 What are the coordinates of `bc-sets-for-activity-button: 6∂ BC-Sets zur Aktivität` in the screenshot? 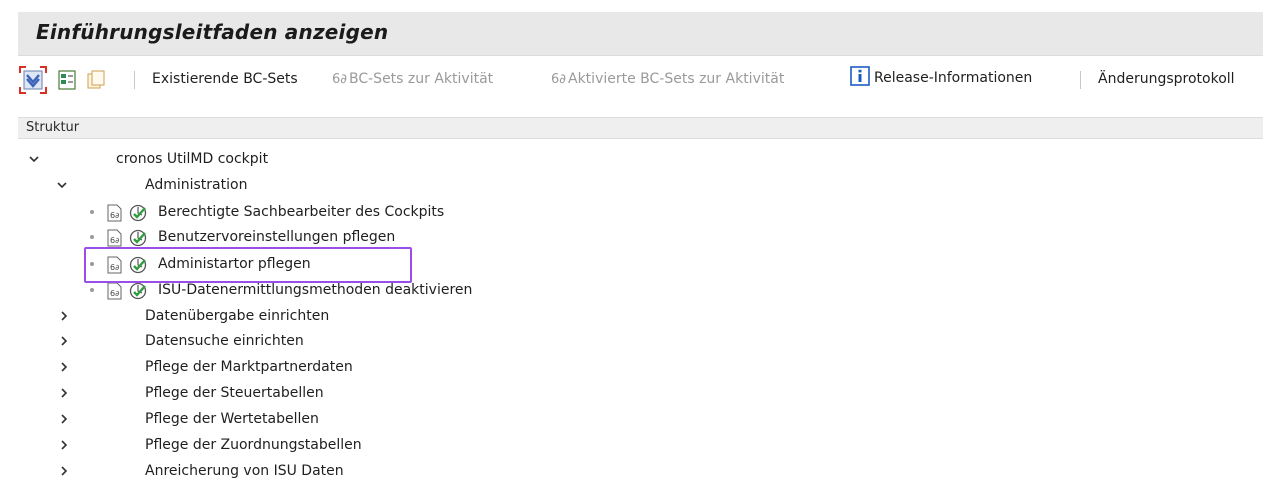 It's located at (412, 79).